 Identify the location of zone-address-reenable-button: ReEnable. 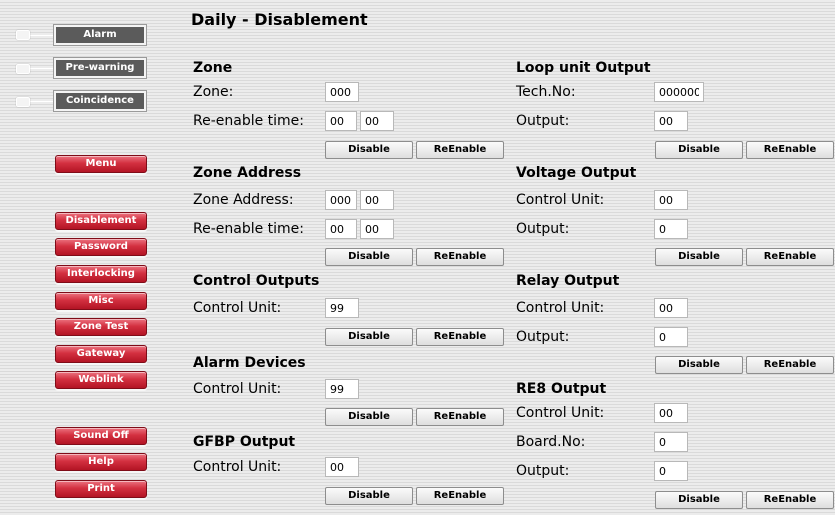
(460, 257).